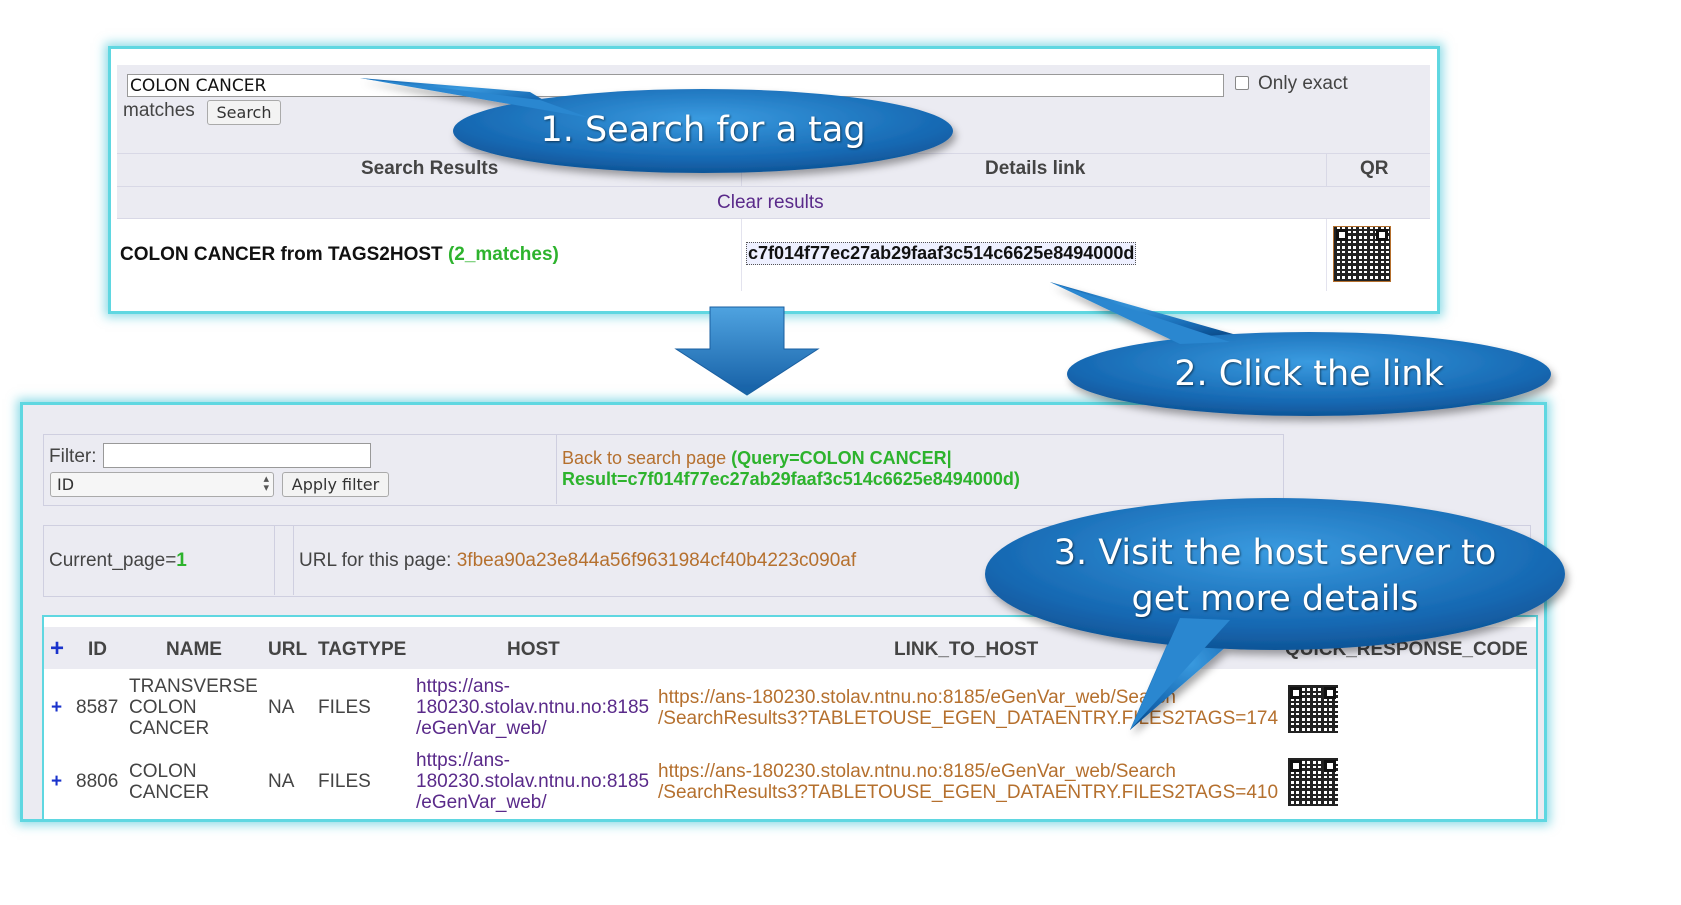 The height and width of the screenshot is (905, 1681). I want to click on callout-step3-line: get more details, so click(1275, 599).